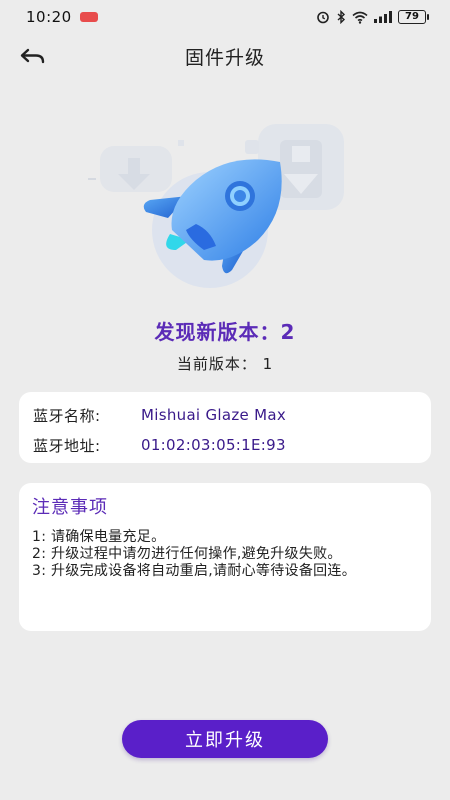 The image size is (450, 800). I want to click on wifi-icon, so click(360, 17).